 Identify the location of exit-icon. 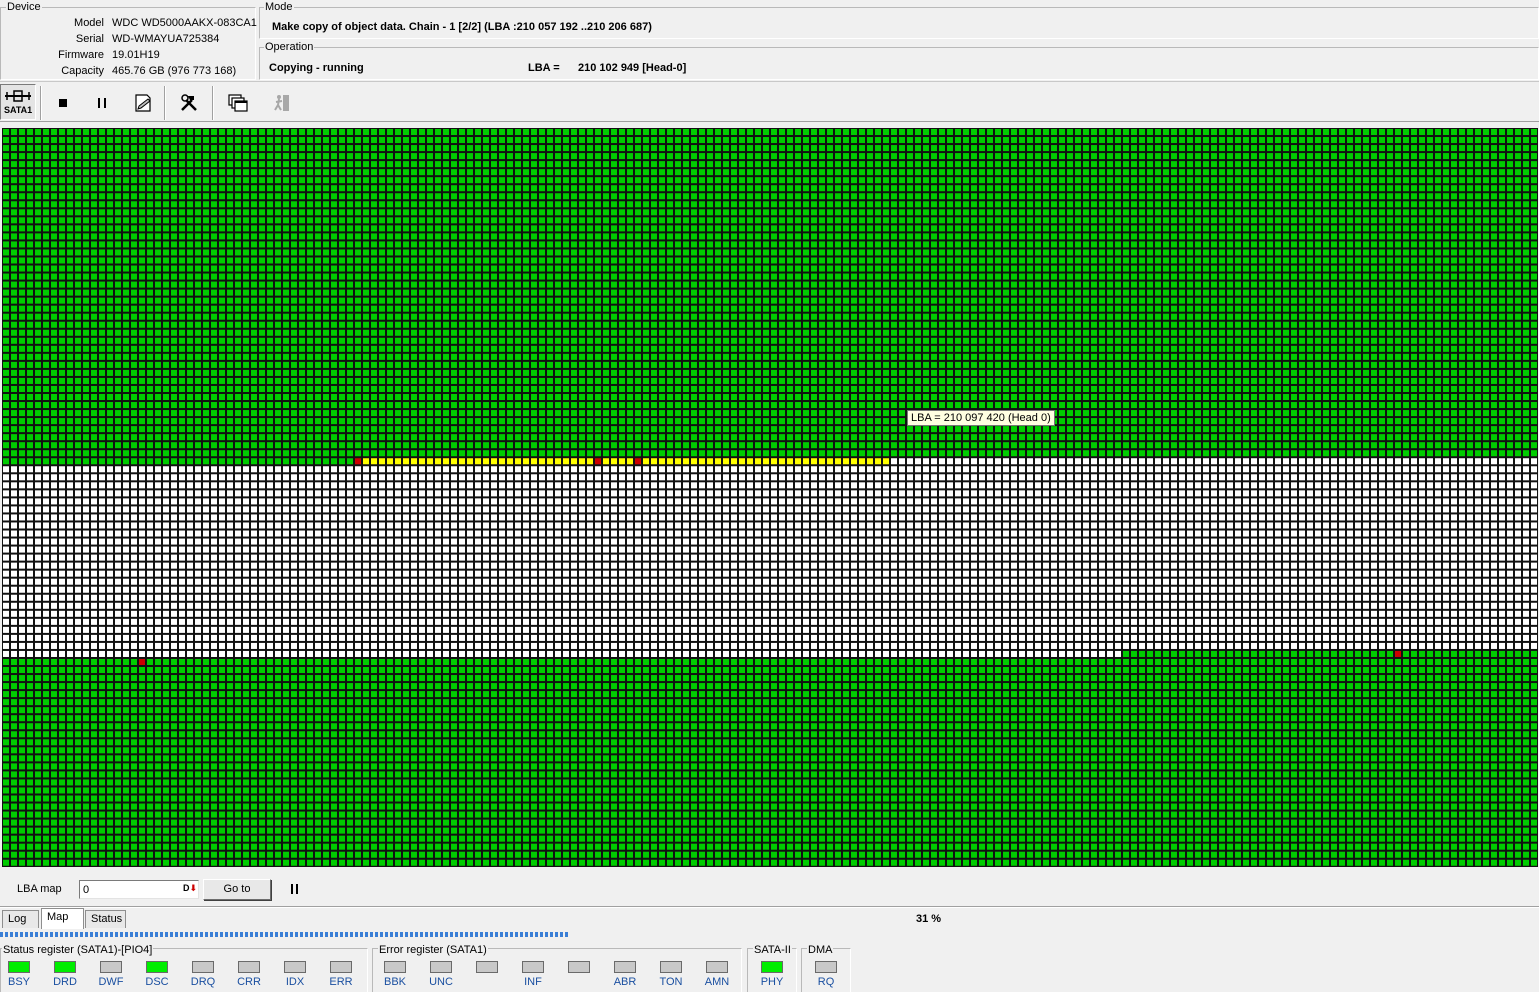
(281, 103).